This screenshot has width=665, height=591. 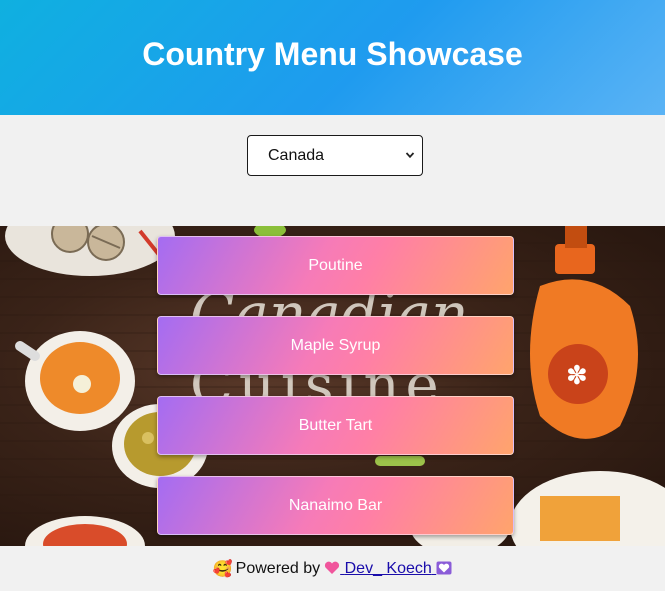 I want to click on menu-item-nanaimo-bar: Nanaimo Bar, so click(x=335, y=505).